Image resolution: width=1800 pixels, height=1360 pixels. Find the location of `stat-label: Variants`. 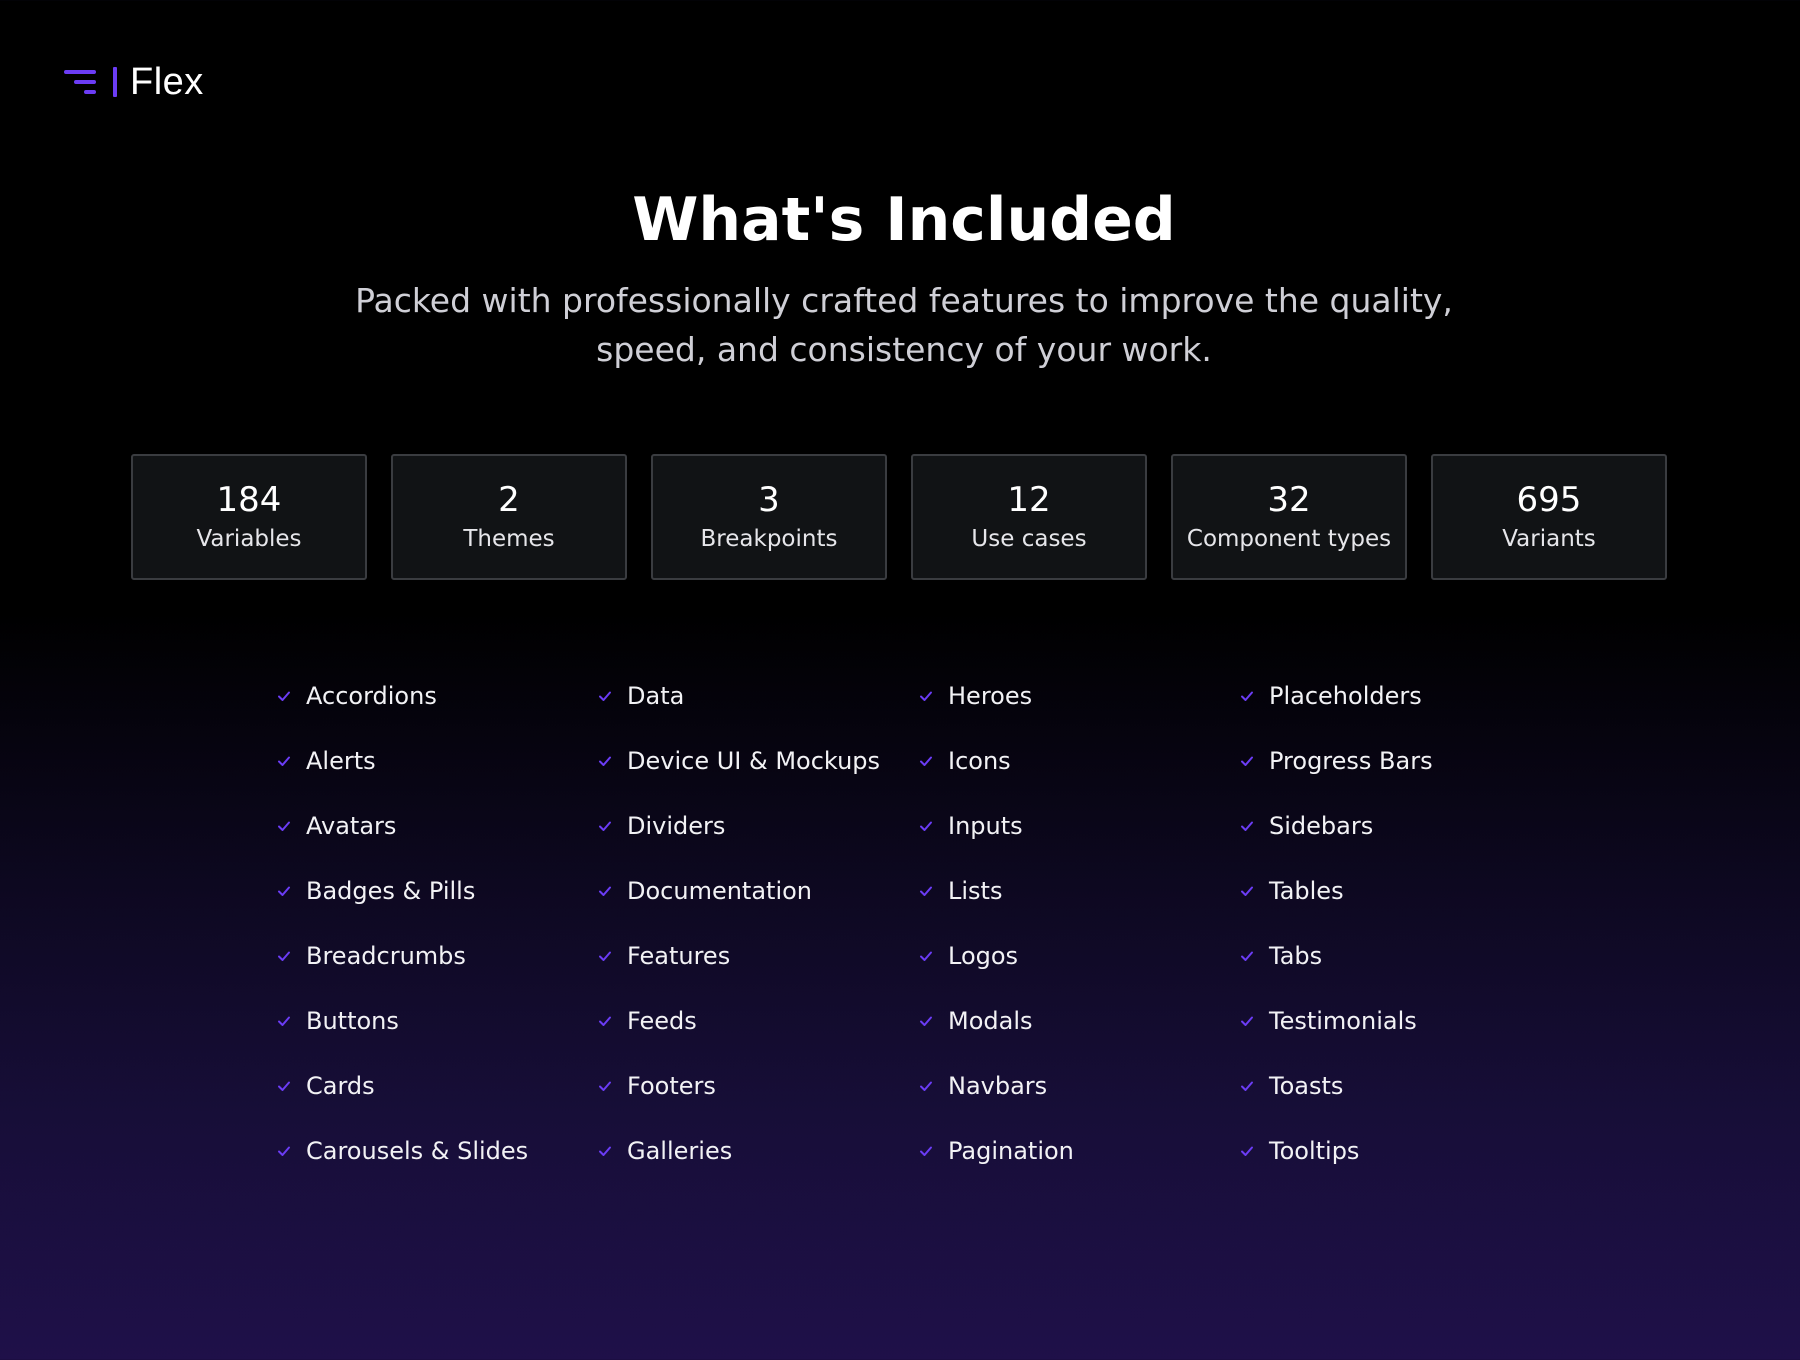

stat-label: Variants is located at coordinates (1549, 539).